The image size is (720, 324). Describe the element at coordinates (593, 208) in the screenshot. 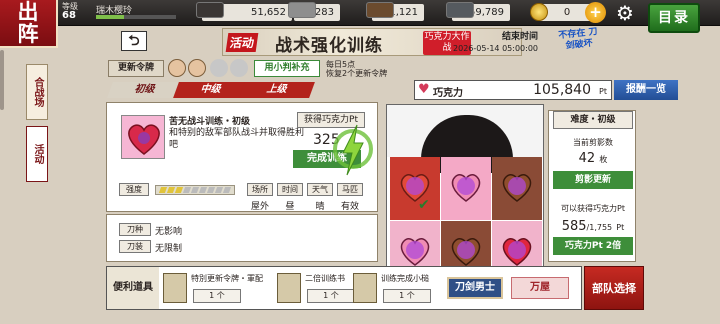

I see `obtainable-points-label: 可以获得巧克力Pt` at that location.